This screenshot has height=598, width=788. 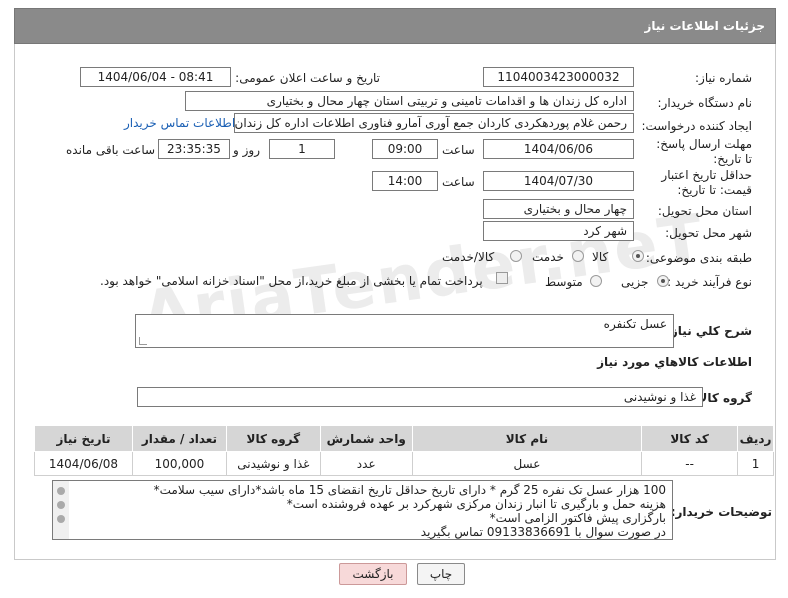 I want to click on col-code: کد کالا, so click(x=690, y=438).